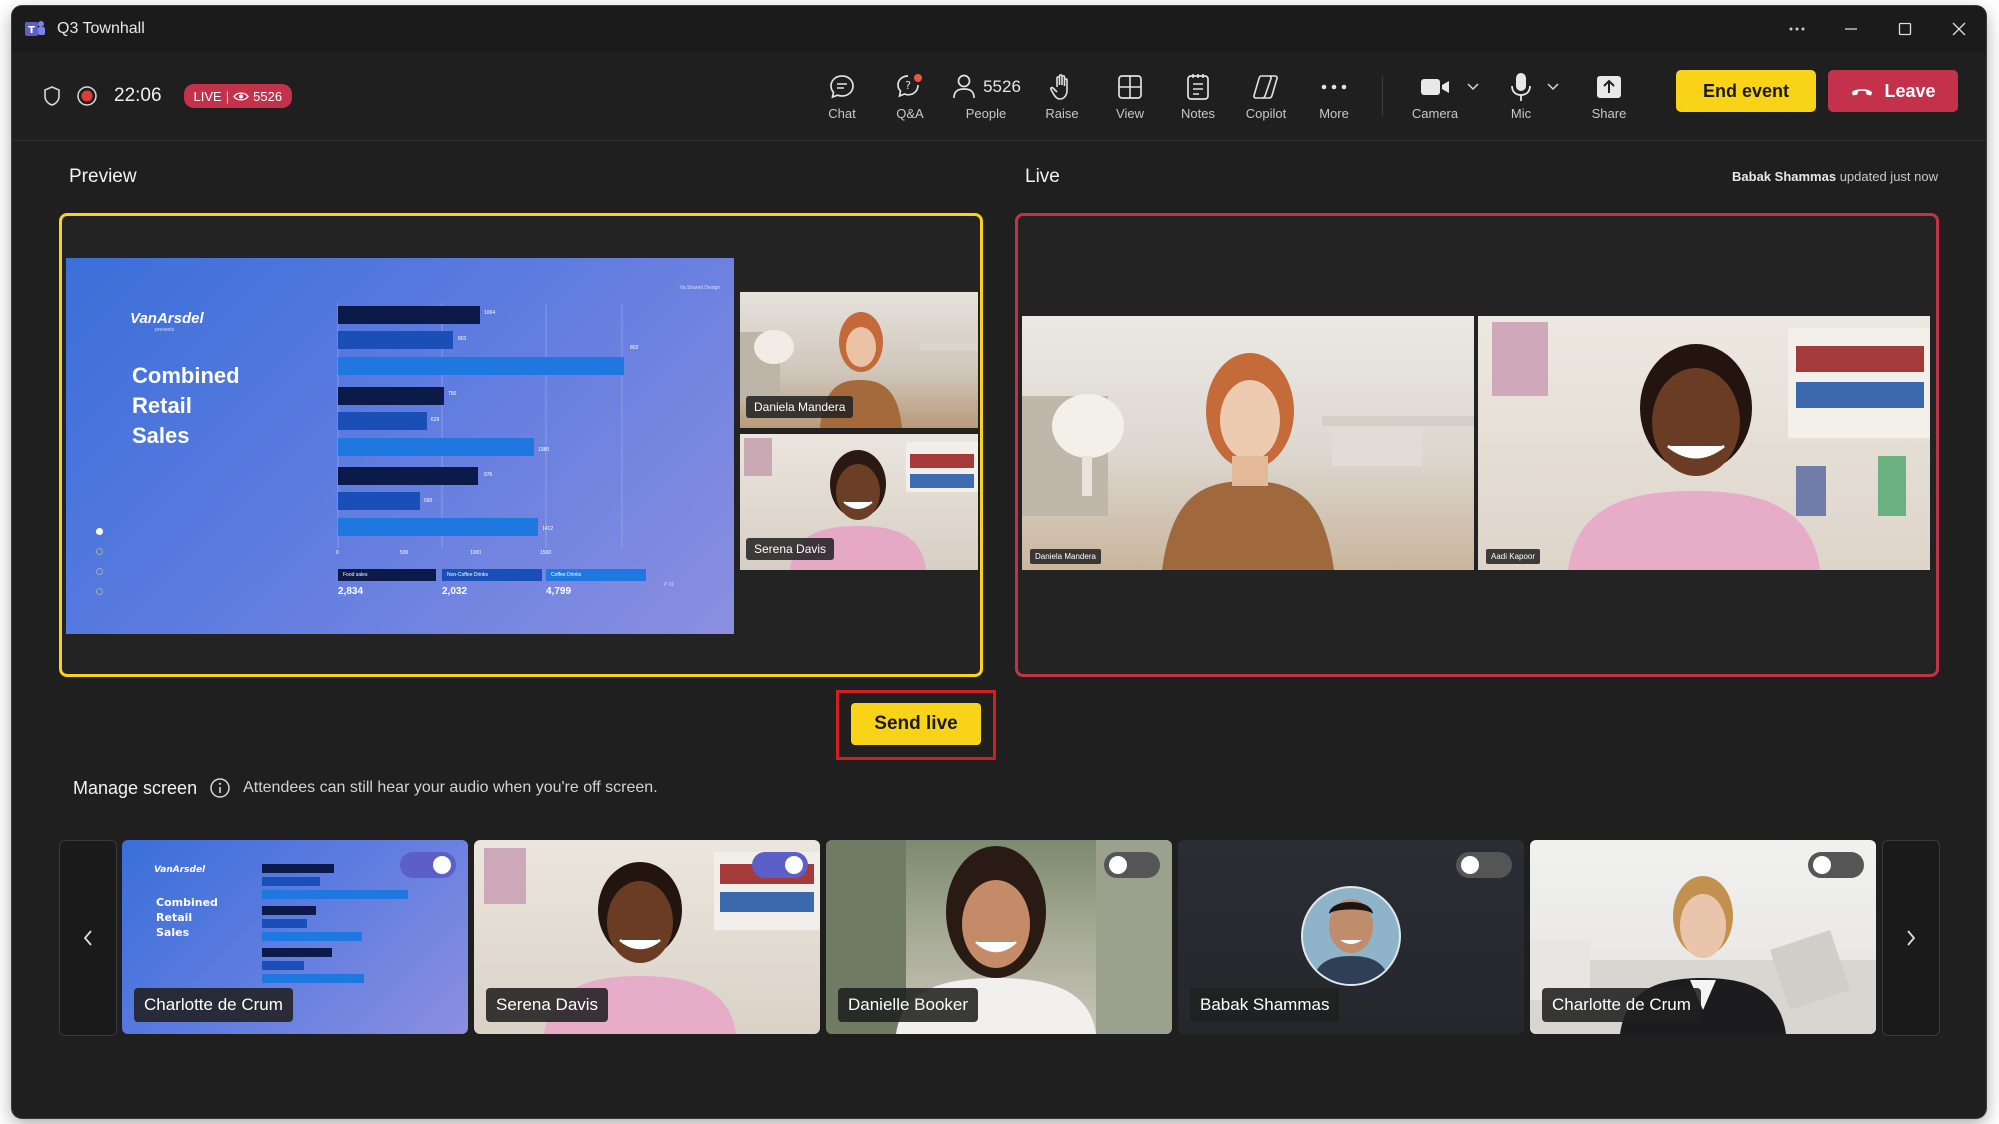 The image size is (1999, 1124). What do you see at coordinates (174, 917) in the screenshot?
I see `svg-text: Retail` at bounding box center [174, 917].